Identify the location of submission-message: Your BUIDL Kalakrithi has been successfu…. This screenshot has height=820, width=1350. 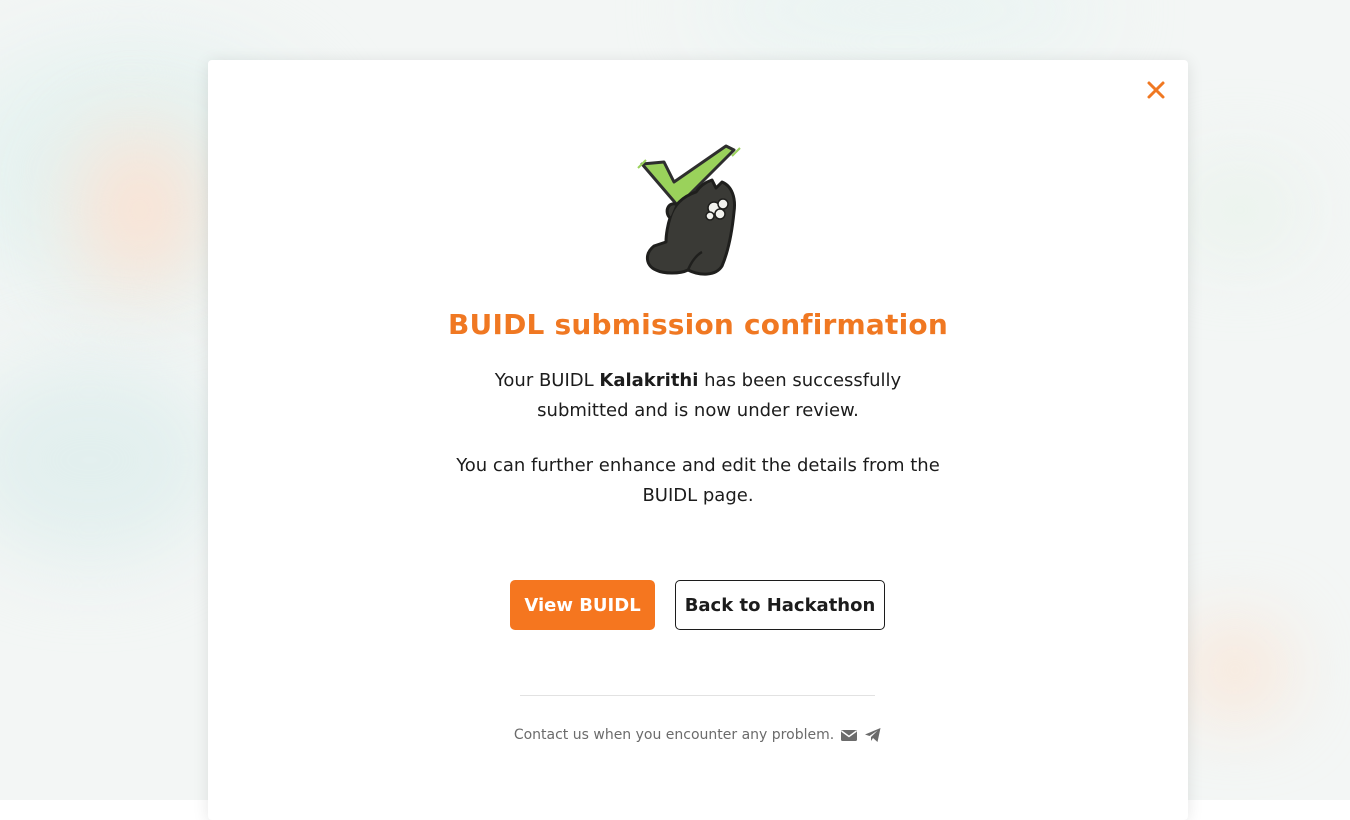
(698, 396).